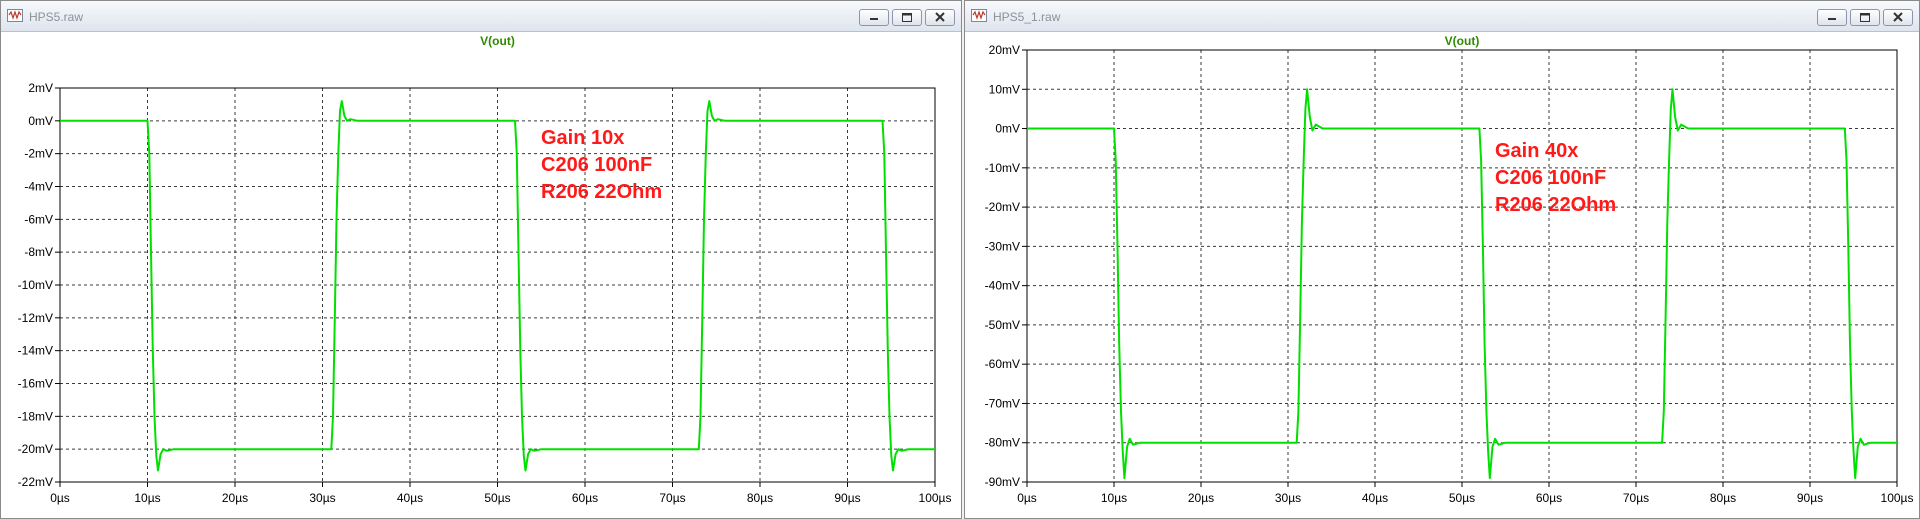 The image size is (1920, 519). Describe the element at coordinates (38, 154) in the screenshot. I see `y-tick-label: -2mV` at that location.